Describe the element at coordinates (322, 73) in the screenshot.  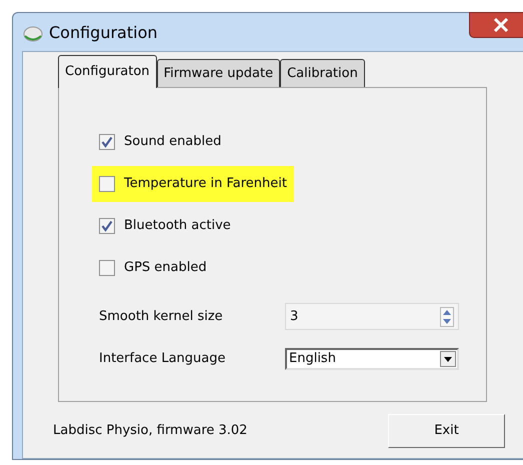
I see `tab: Calibration` at that location.